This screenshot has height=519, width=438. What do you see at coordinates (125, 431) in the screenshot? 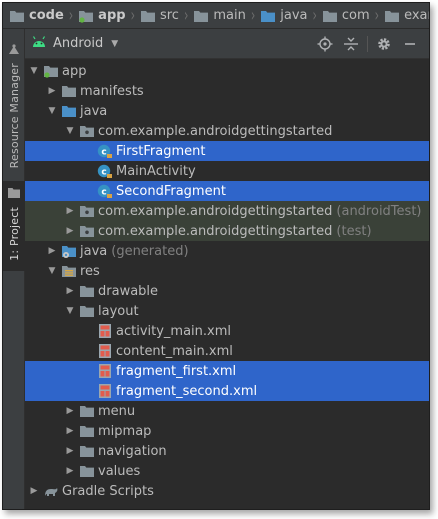
I see `tree-label: mipmap` at bounding box center [125, 431].